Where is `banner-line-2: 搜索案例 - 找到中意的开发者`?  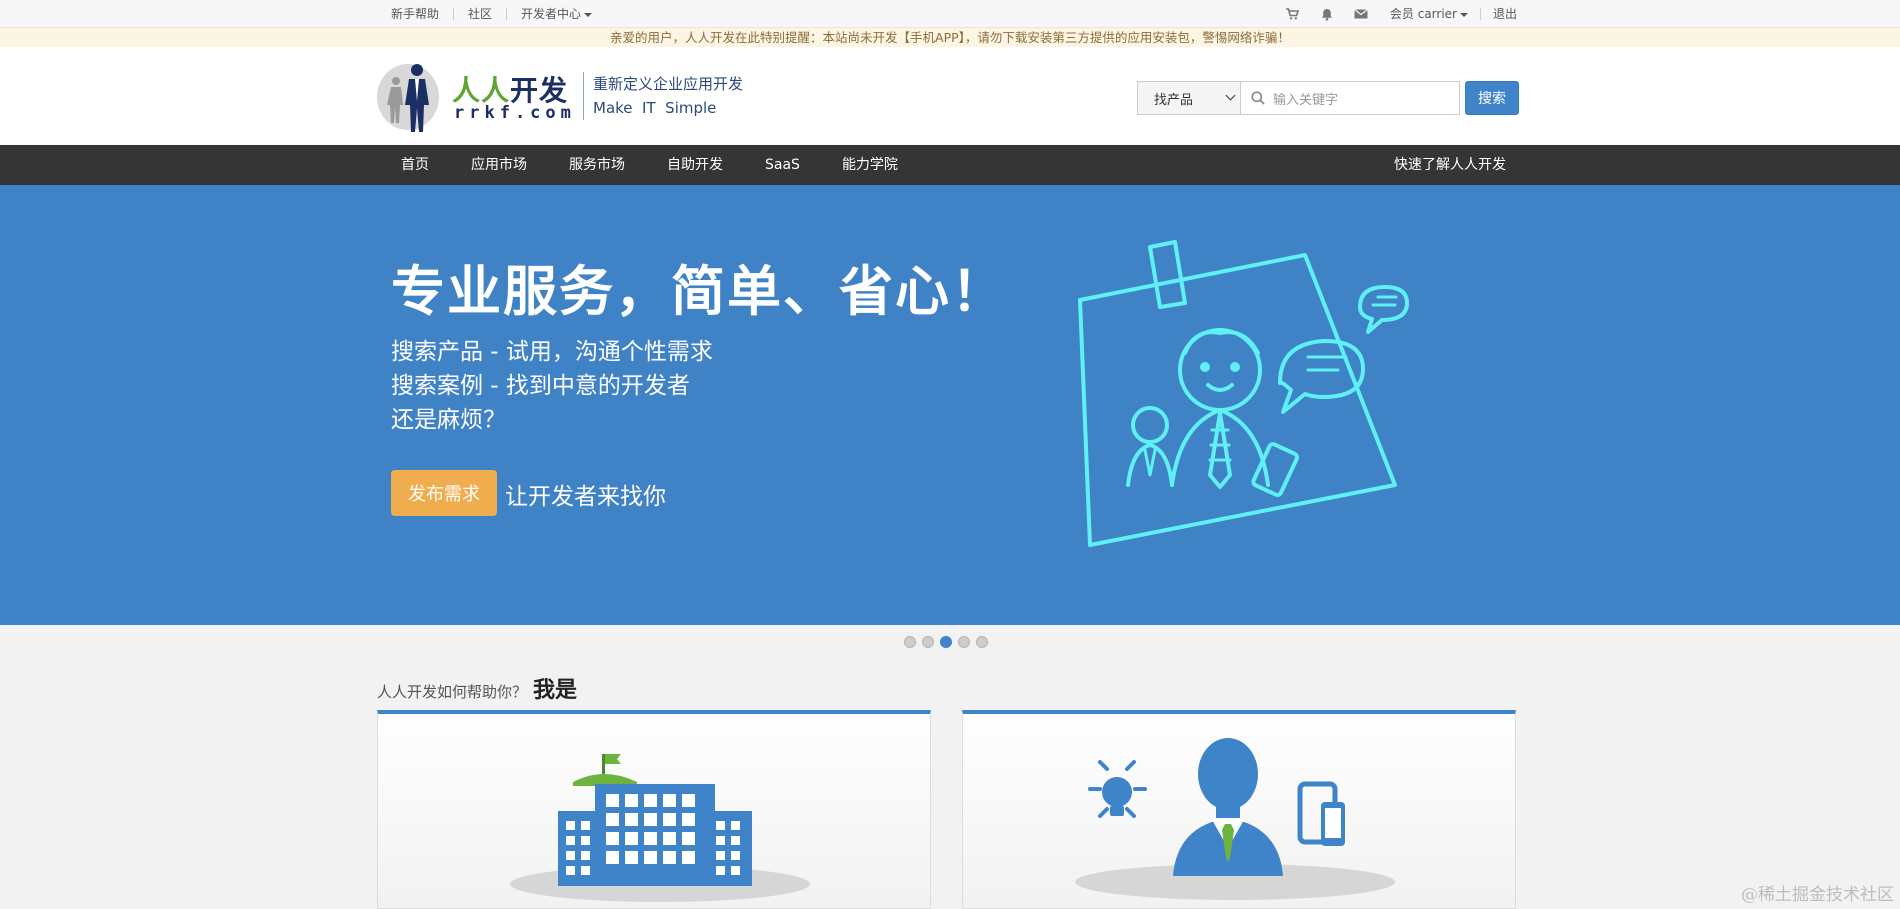
banner-line-2: 搜索案例 - 找到中意的开发者 is located at coordinates (540, 386).